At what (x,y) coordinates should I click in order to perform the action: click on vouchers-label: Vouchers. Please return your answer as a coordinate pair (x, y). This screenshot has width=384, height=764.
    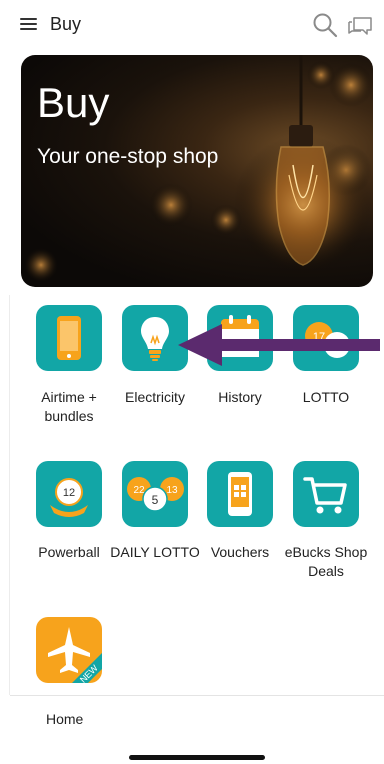
    Looking at the image, I should click on (240, 552).